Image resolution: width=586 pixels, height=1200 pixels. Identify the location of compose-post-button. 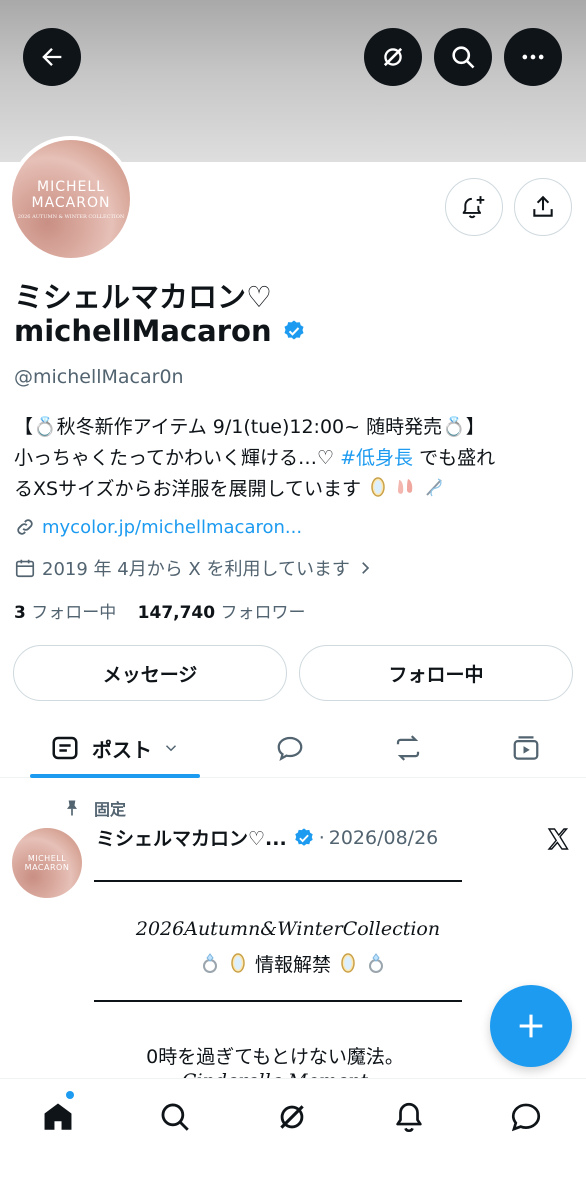
(531, 1026).